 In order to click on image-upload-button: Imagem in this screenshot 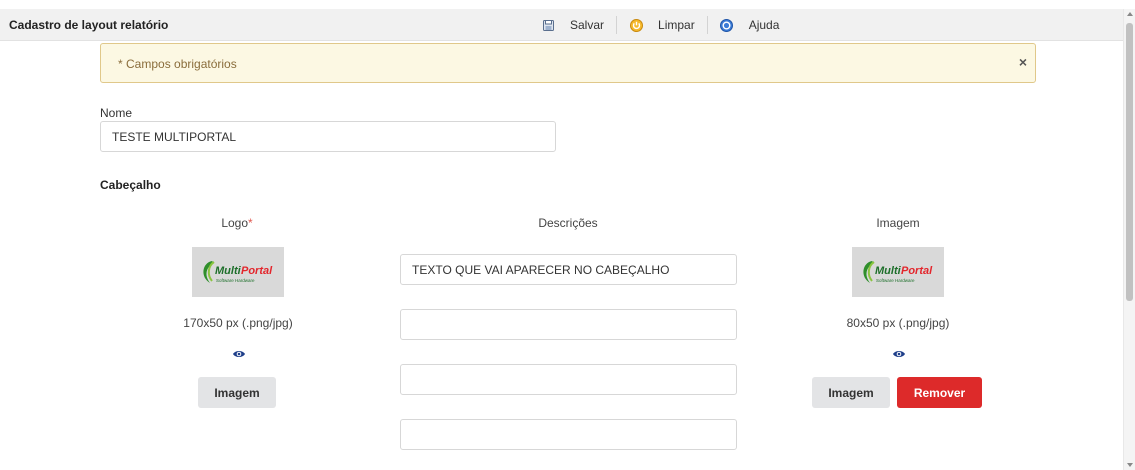, I will do `click(851, 392)`.